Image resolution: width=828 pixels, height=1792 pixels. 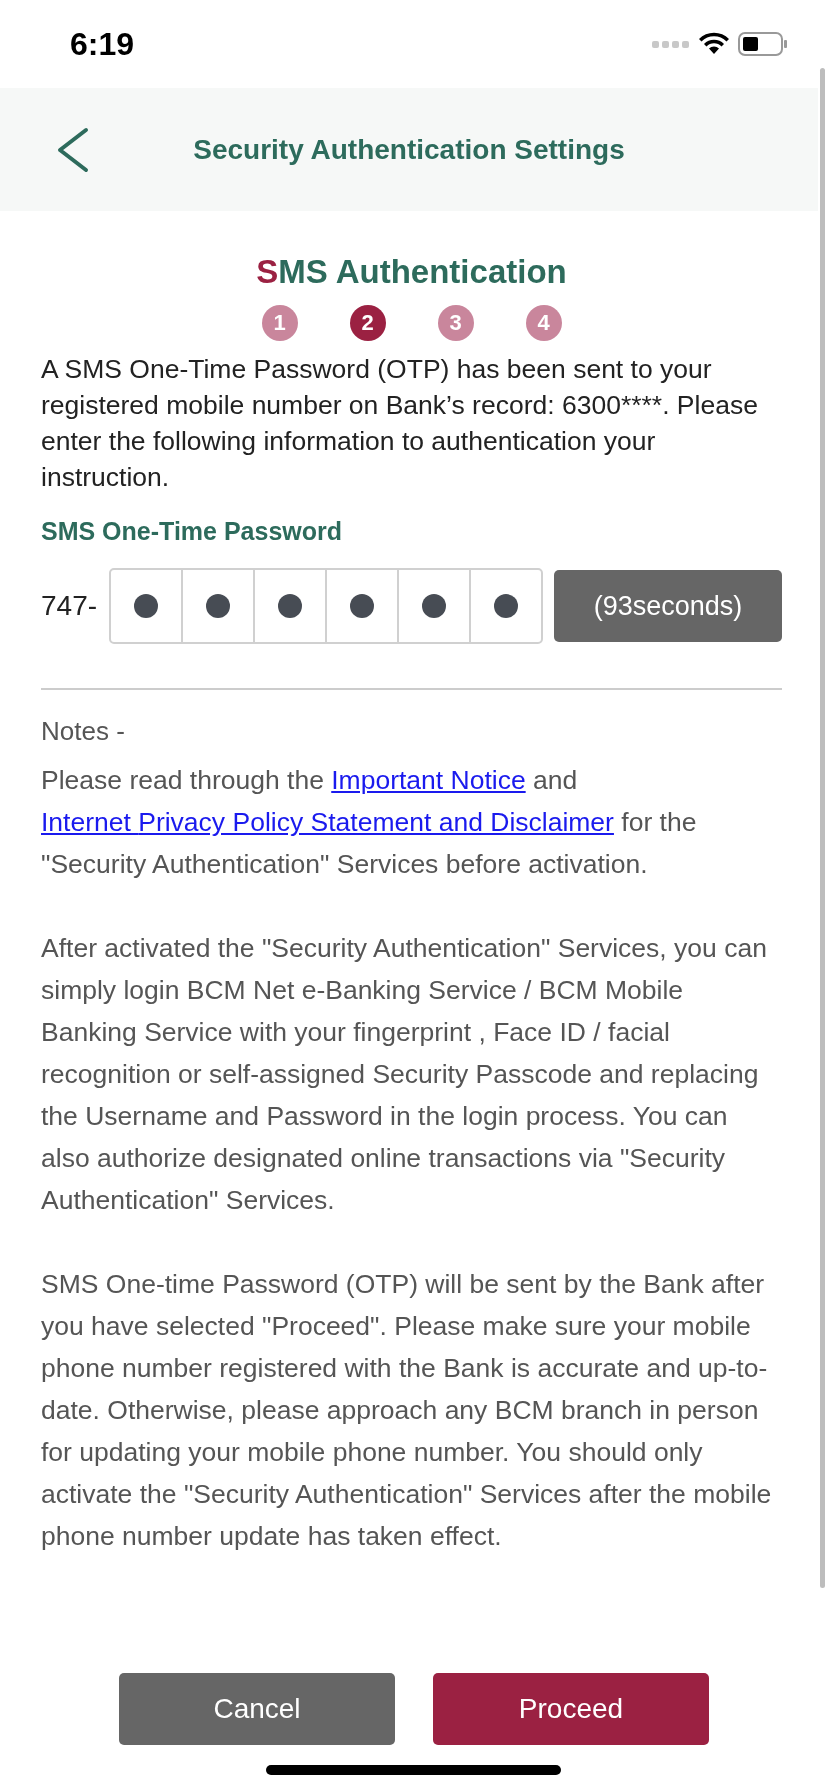 What do you see at coordinates (407, 1410) in the screenshot?
I see `note-paragraph: SMS One-time Password (OTP) will be sent by the Bank after you have selected "Proceed". Please make sure your mobile phone number registered with the Bank is accurate and up-to-date. Otherwise, please approach any BCM branch in person for updating your mobile phone number. You should only activate the "Security Authentication" Services after the mobile phone number update has taken effect.` at bounding box center [407, 1410].